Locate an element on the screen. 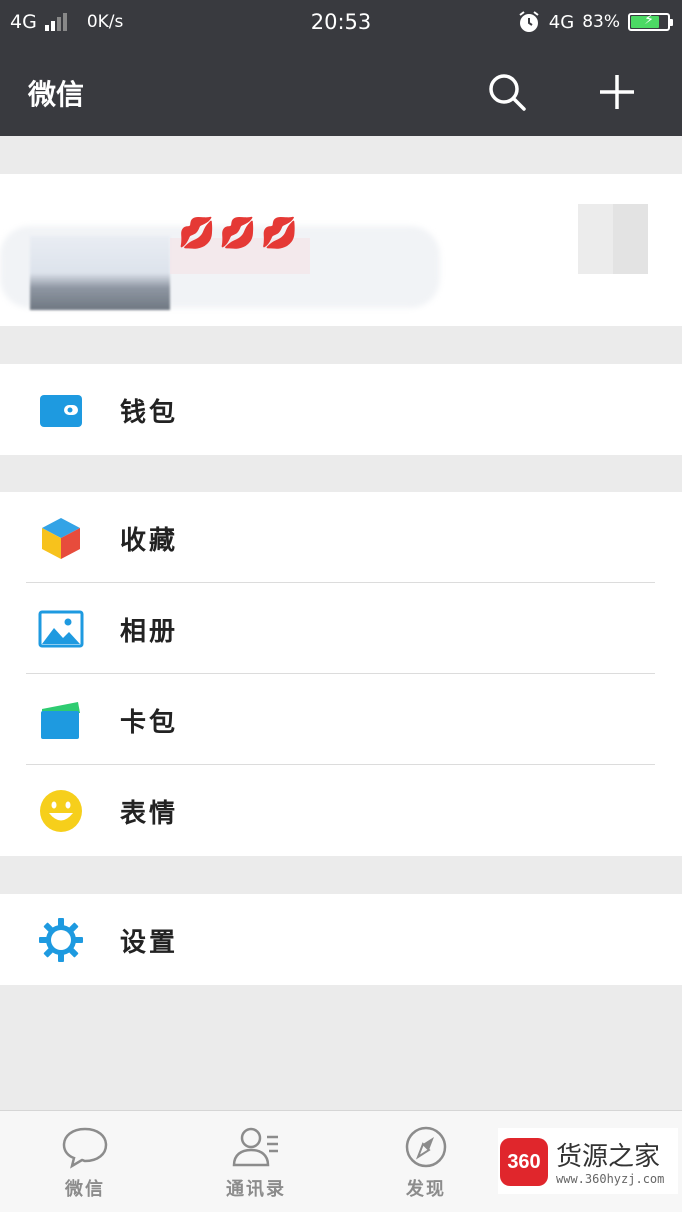  qr-blur is located at coordinates (613, 239).